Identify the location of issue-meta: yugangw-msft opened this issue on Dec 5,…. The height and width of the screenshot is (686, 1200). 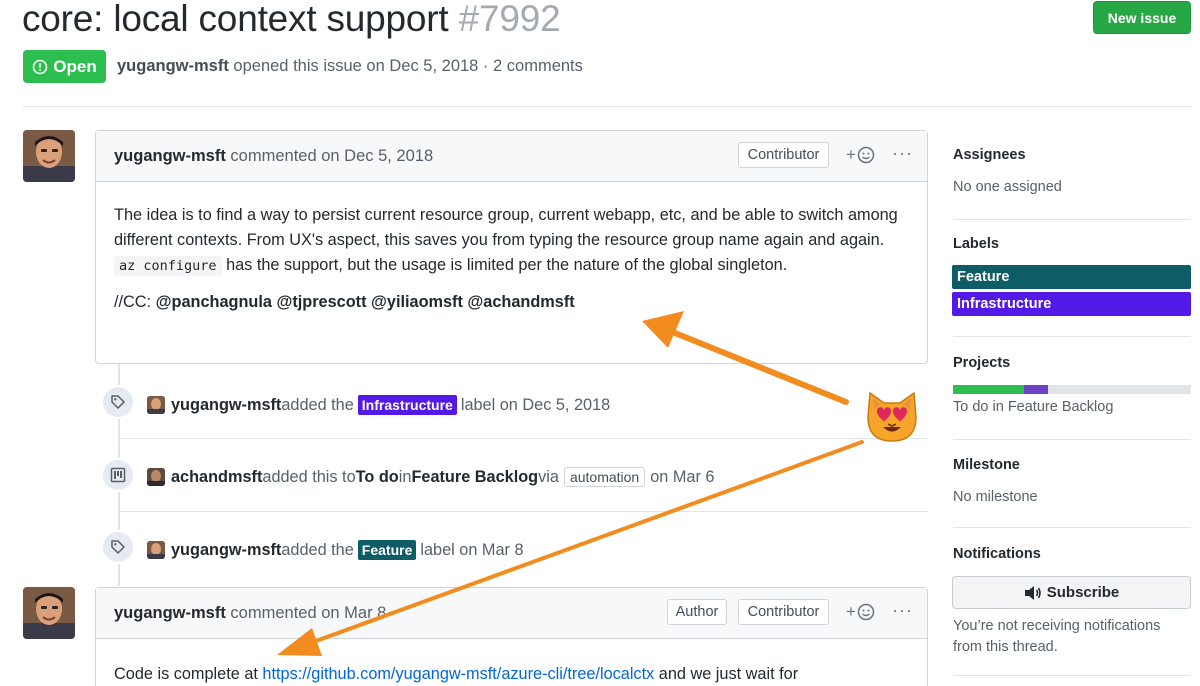
(350, 66).